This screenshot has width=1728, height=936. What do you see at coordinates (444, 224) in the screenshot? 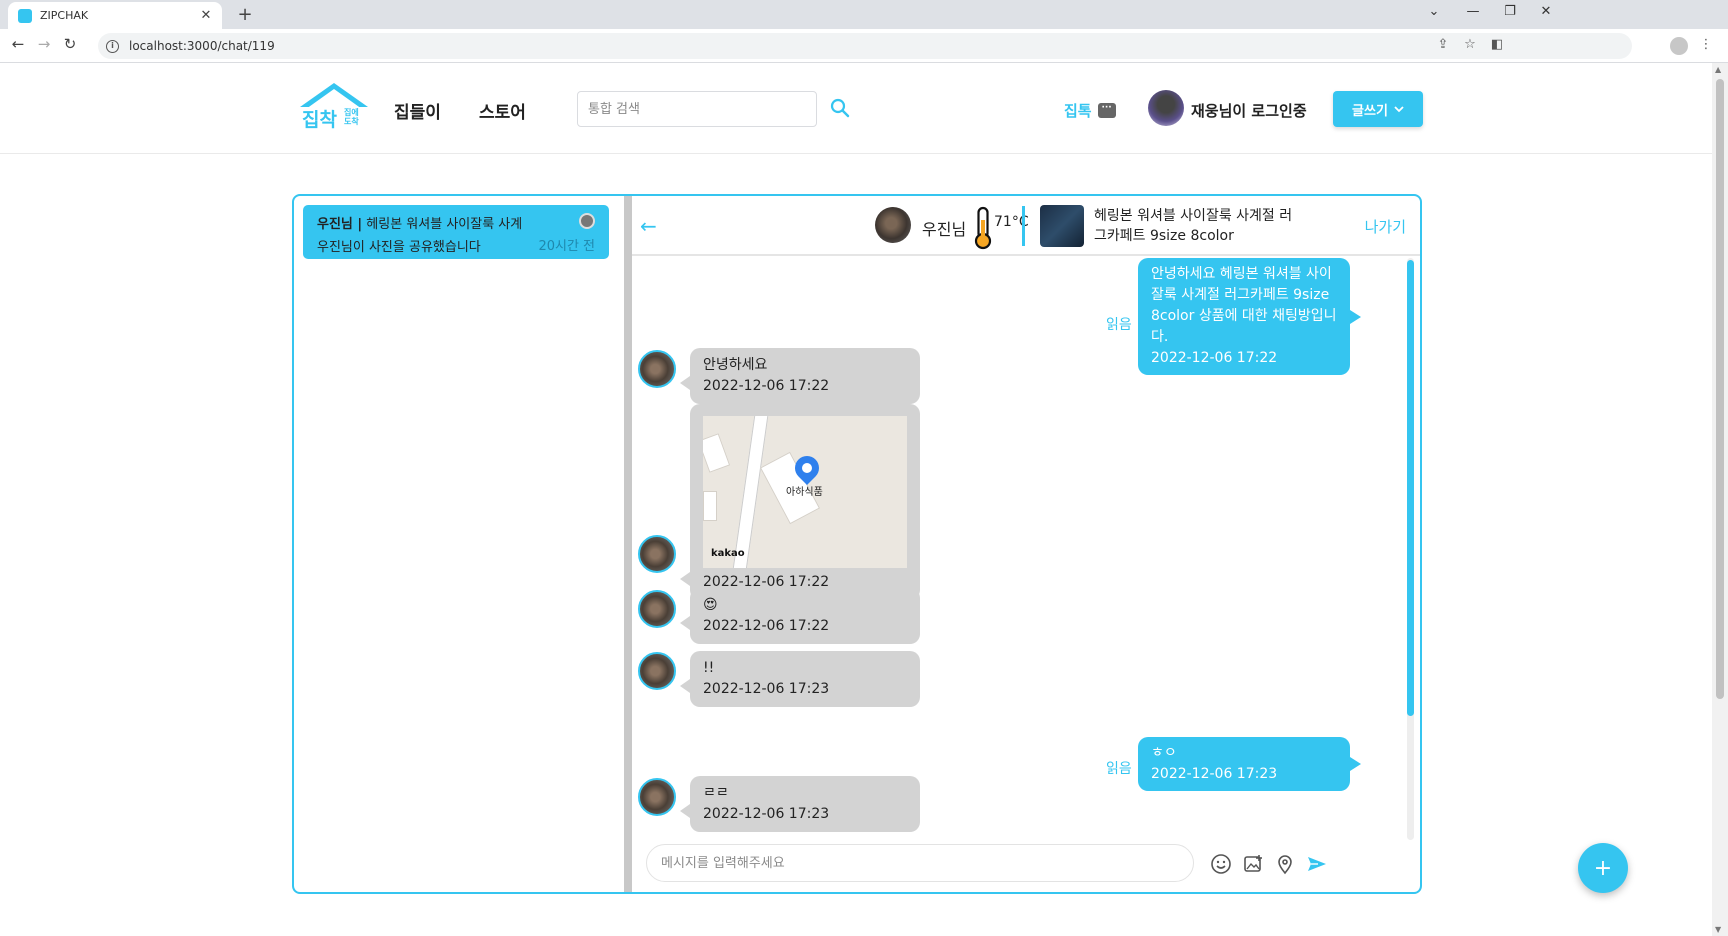
I see `room-product-name: 헤링본 워셔블 사이잘룩 사계` at bounding box center [444, 224].